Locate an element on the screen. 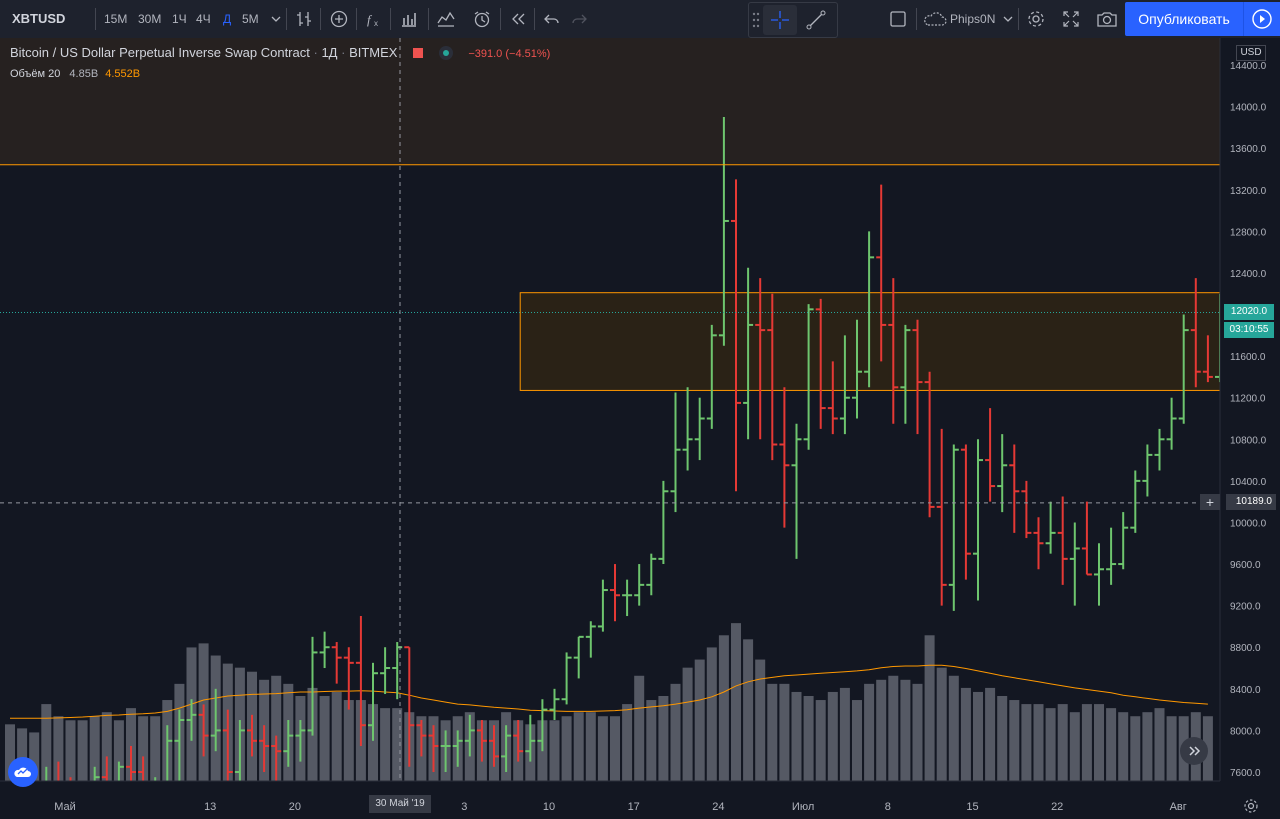  tradingview-cloud-icon is located at coordinates (22, 772).